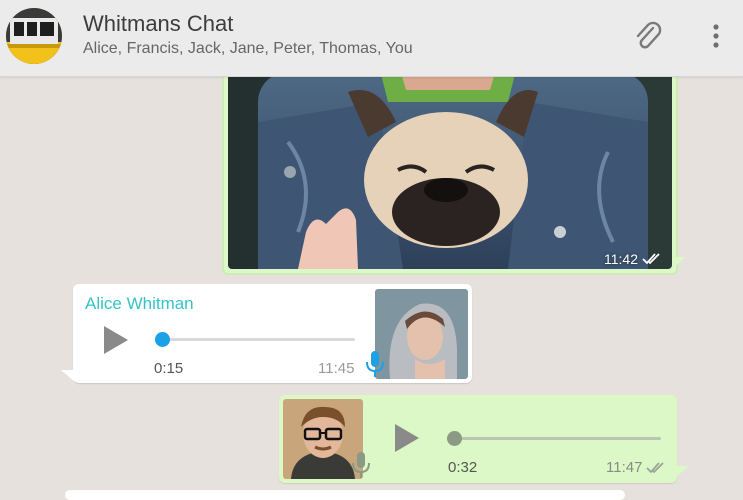 This screenshot has height=500, width=743. I want to click on voice-out-meta: 11:47, so click(636, 467).